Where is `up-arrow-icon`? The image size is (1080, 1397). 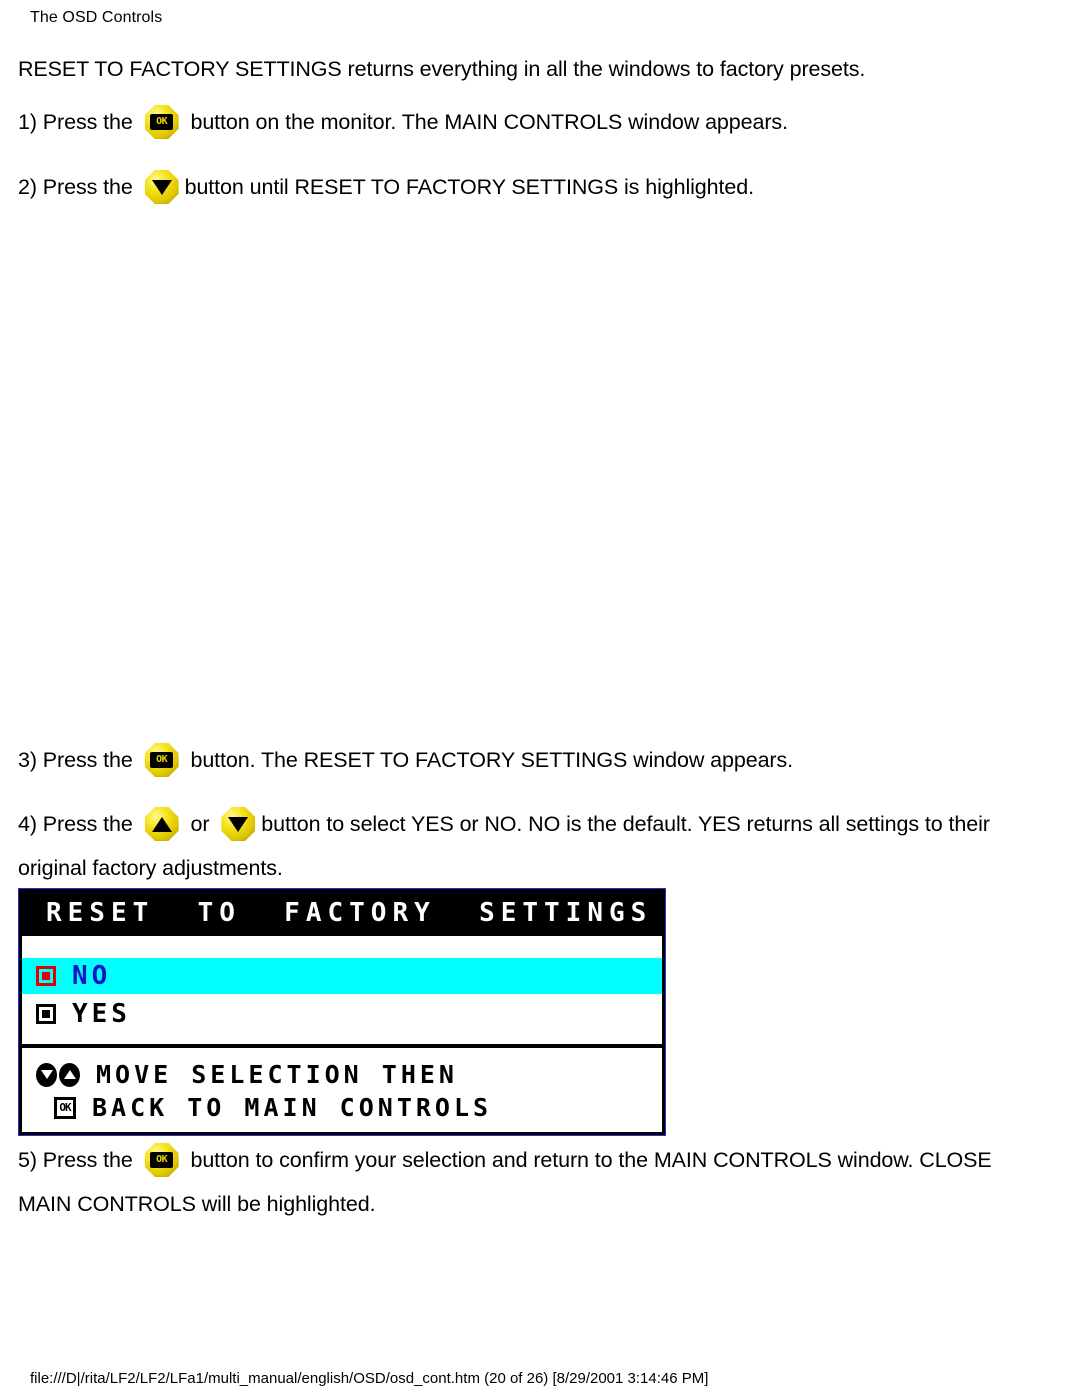
up-arrow-icon is located at coordinates (69, 1074).